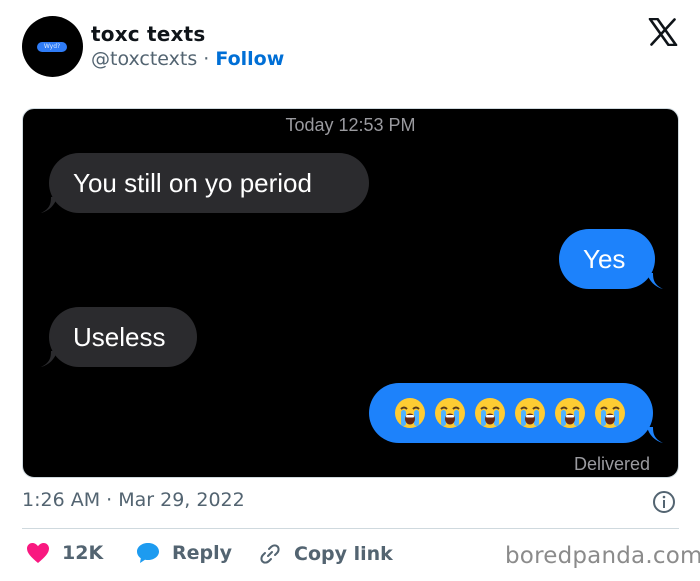  Describe the element at coordinates (123, 337) in the screenshot. I see `incoming-message: Useless` at that location.